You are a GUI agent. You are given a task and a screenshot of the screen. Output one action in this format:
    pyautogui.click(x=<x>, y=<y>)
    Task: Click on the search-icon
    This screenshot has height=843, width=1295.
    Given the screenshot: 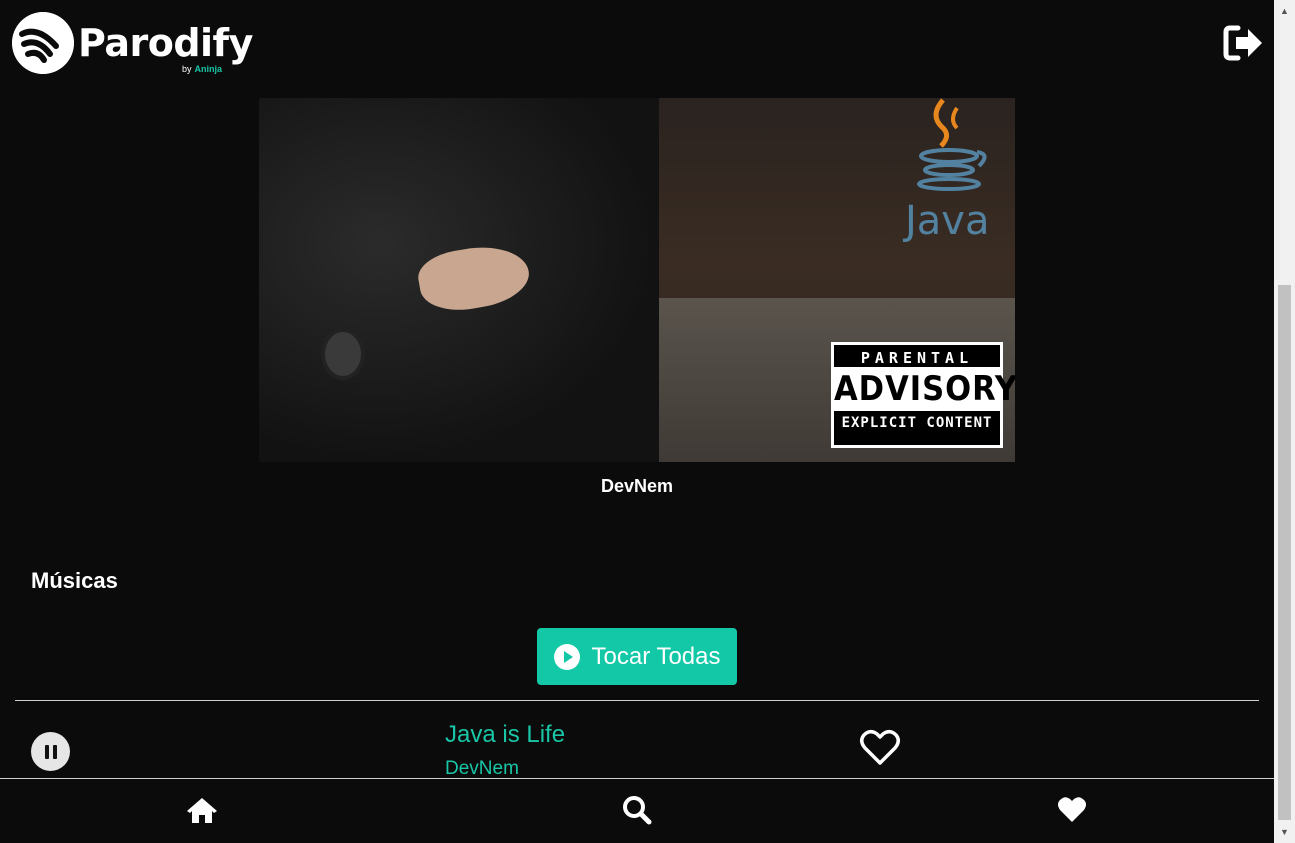 What is the action you would take?
    pyautogui.click(x=637, y=810)
    